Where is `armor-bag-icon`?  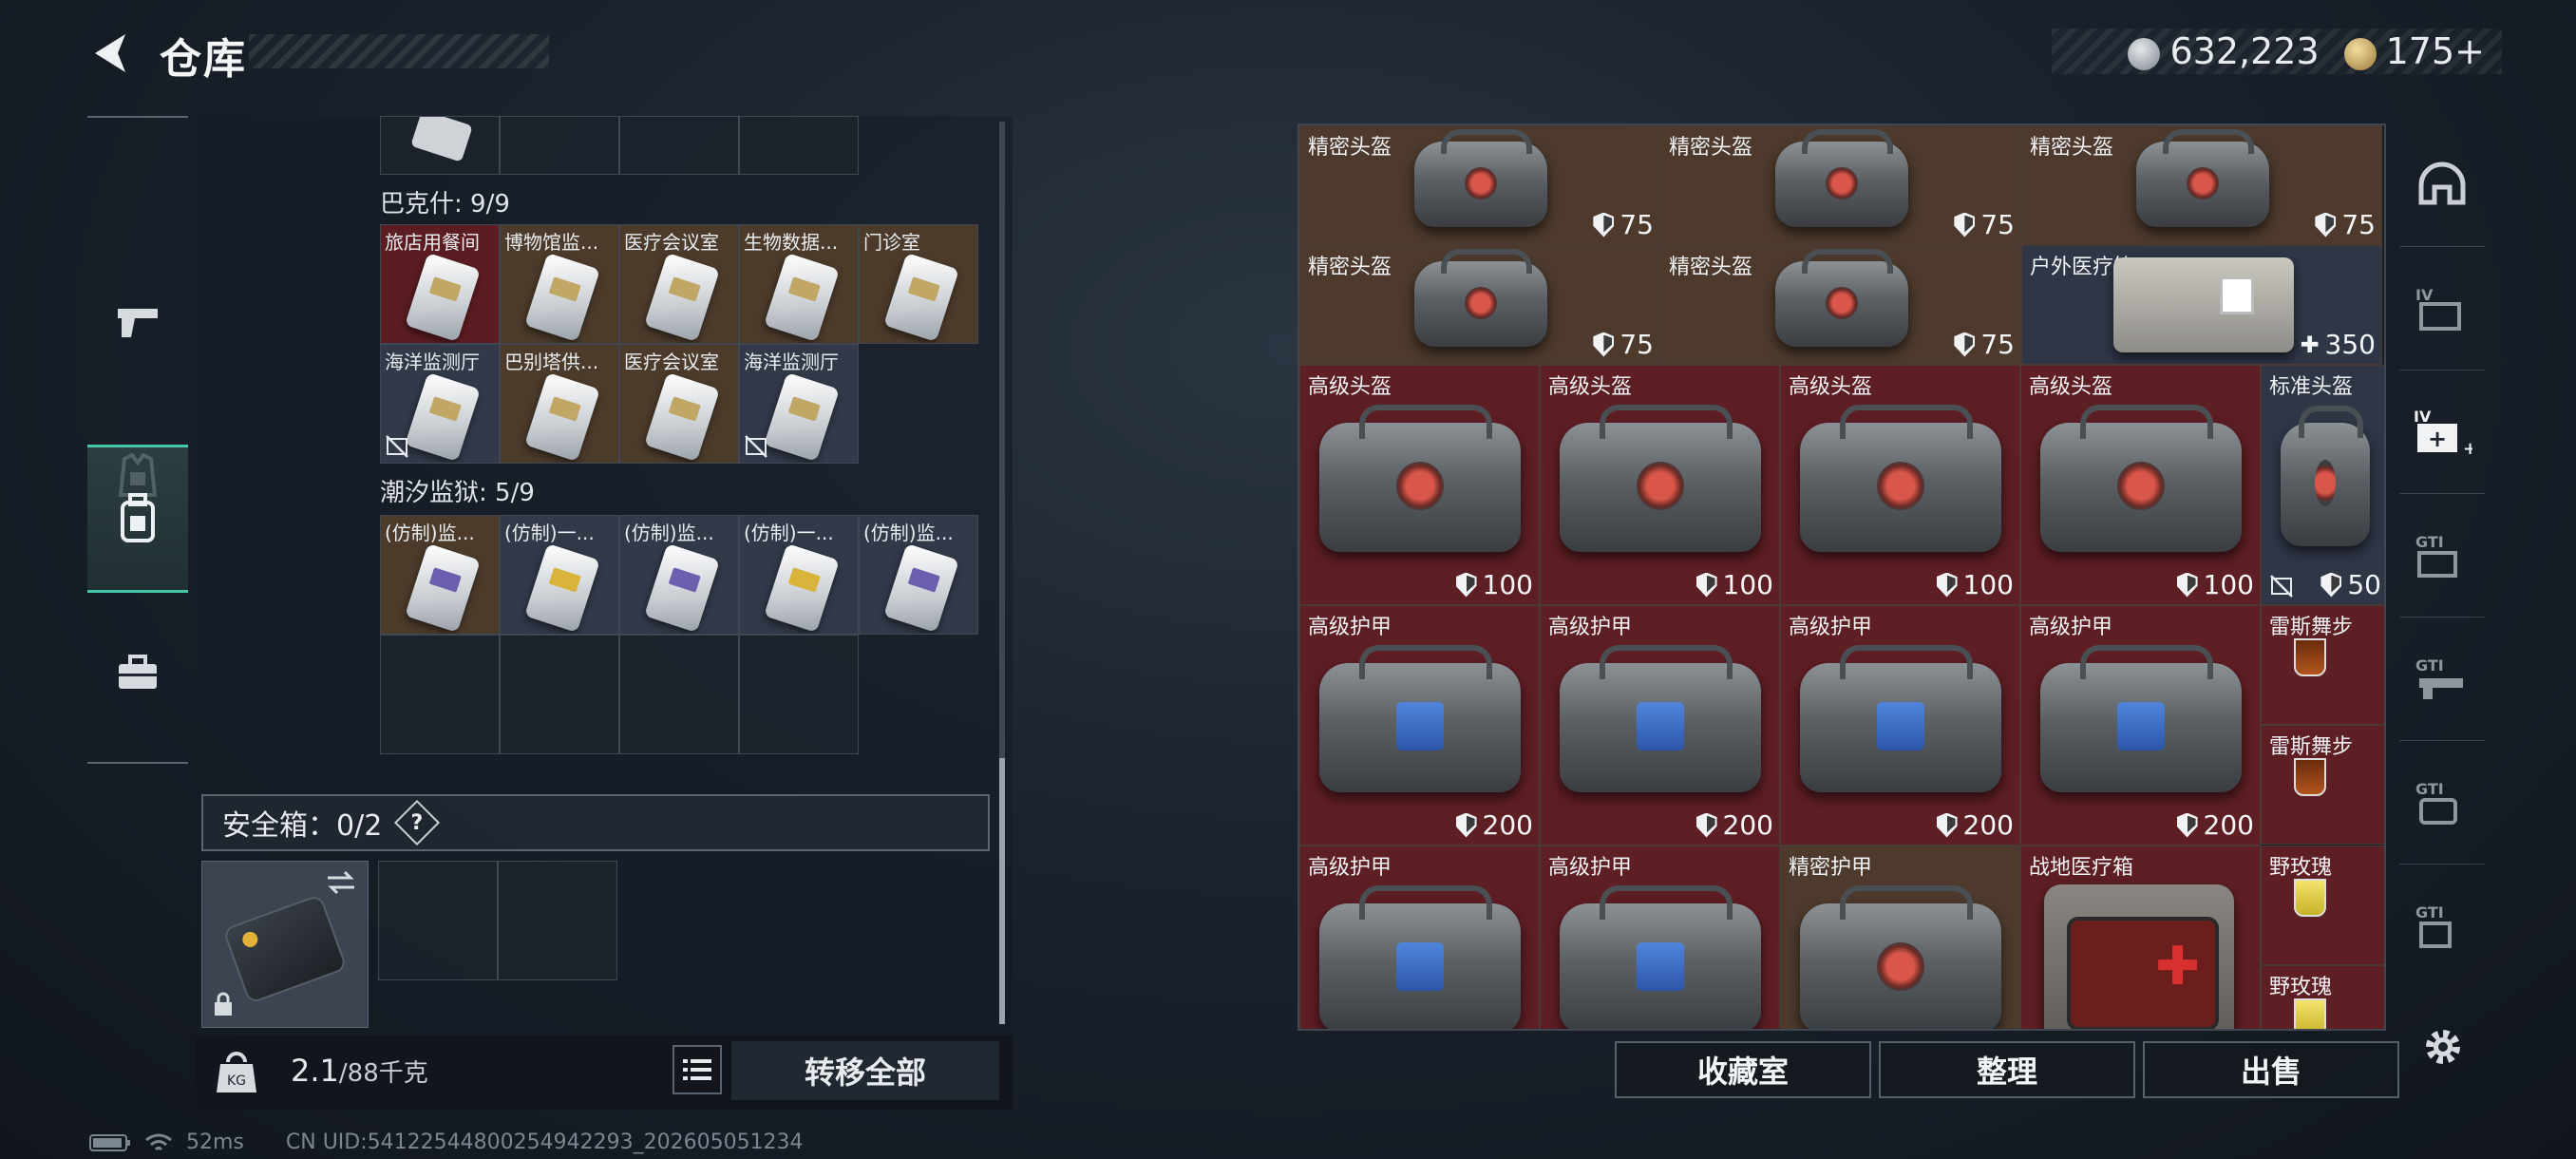 armor-bag-icon is located at coordinates (1420, 718).